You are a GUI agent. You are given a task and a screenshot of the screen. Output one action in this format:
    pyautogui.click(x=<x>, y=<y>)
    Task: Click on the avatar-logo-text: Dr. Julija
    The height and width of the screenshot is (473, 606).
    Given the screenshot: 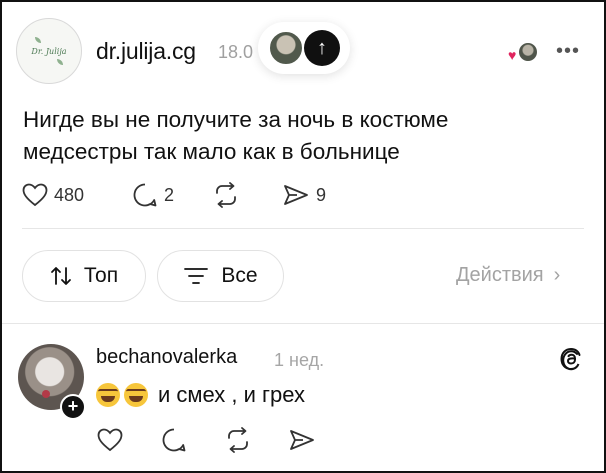 What is the action you would take?
    pyautogui.click(x=49, y=51)
    